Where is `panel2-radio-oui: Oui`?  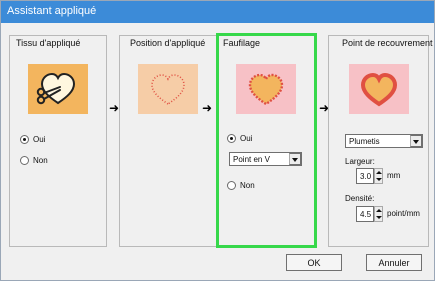
panel2-radio-oui: Oui is located at coordinates (239, 138).